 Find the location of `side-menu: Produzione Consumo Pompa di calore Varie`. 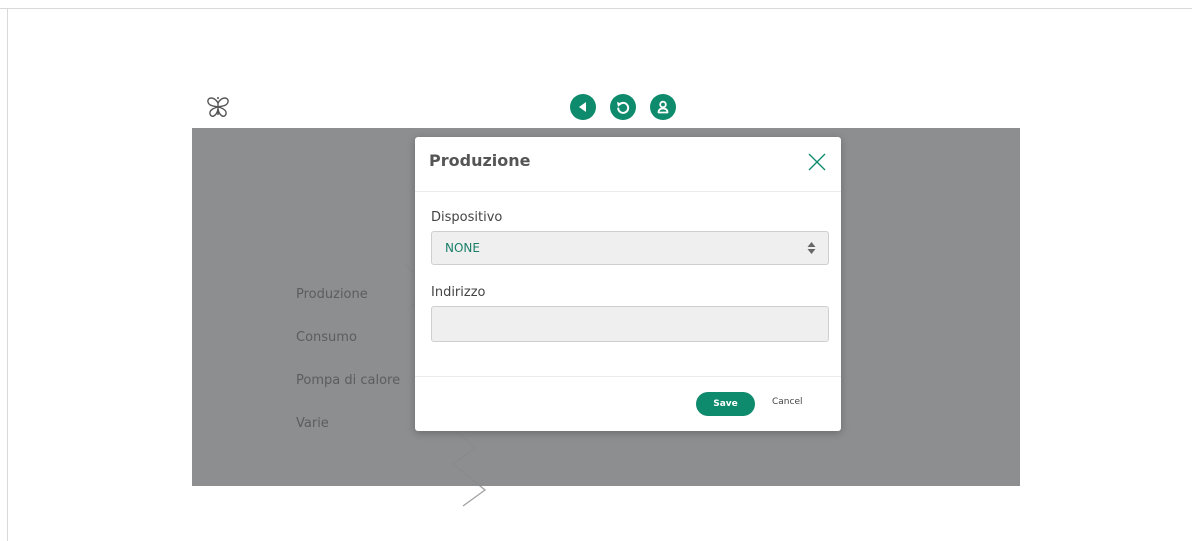

side-menu: Produzione Consumo Pompa di calore Varie is located at coordinates (348, 370).